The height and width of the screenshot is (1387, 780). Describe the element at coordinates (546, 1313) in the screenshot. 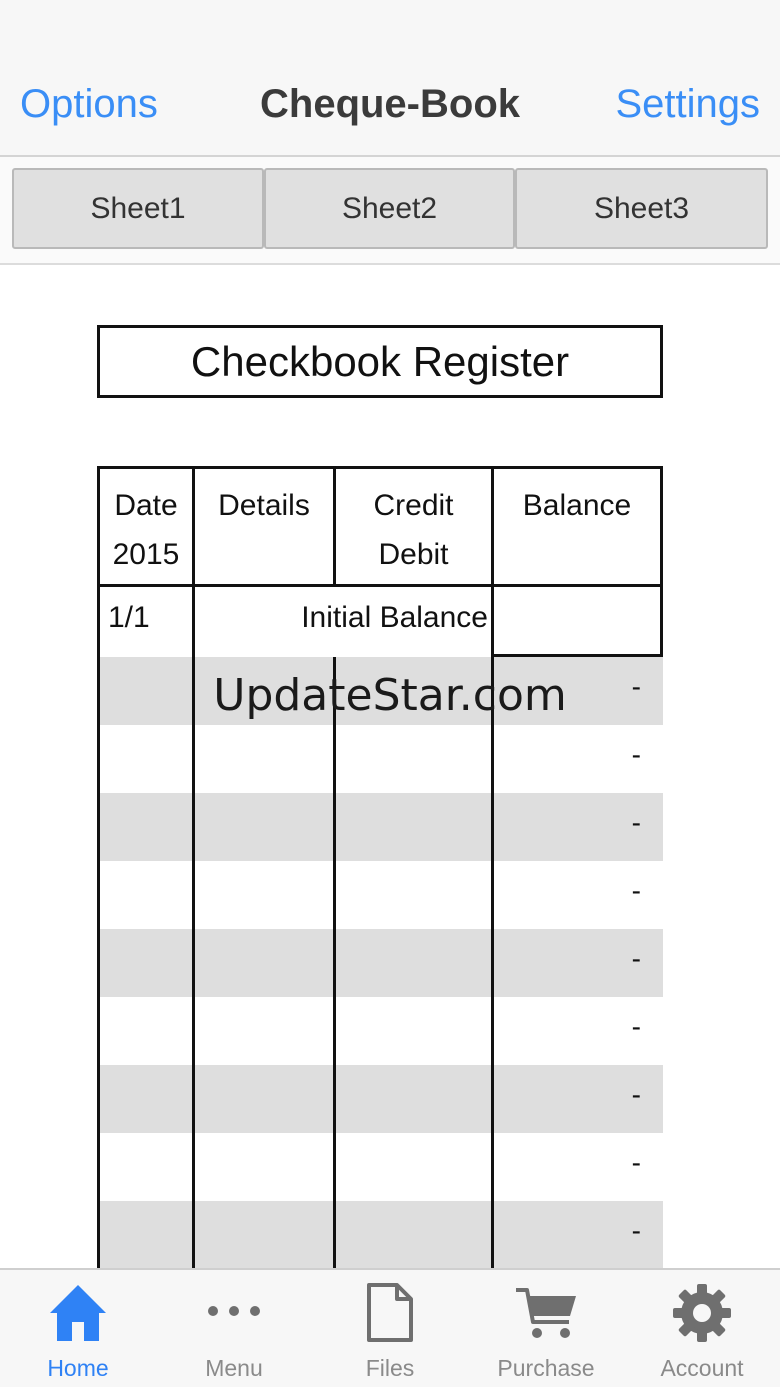

I see `shopping-cart-icon` at that location.